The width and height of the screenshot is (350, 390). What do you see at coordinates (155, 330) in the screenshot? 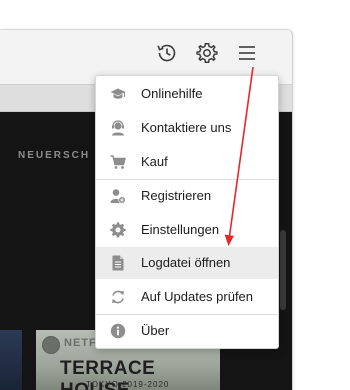
I see `menu-item-label: Über` at bounding box center [155, 330].